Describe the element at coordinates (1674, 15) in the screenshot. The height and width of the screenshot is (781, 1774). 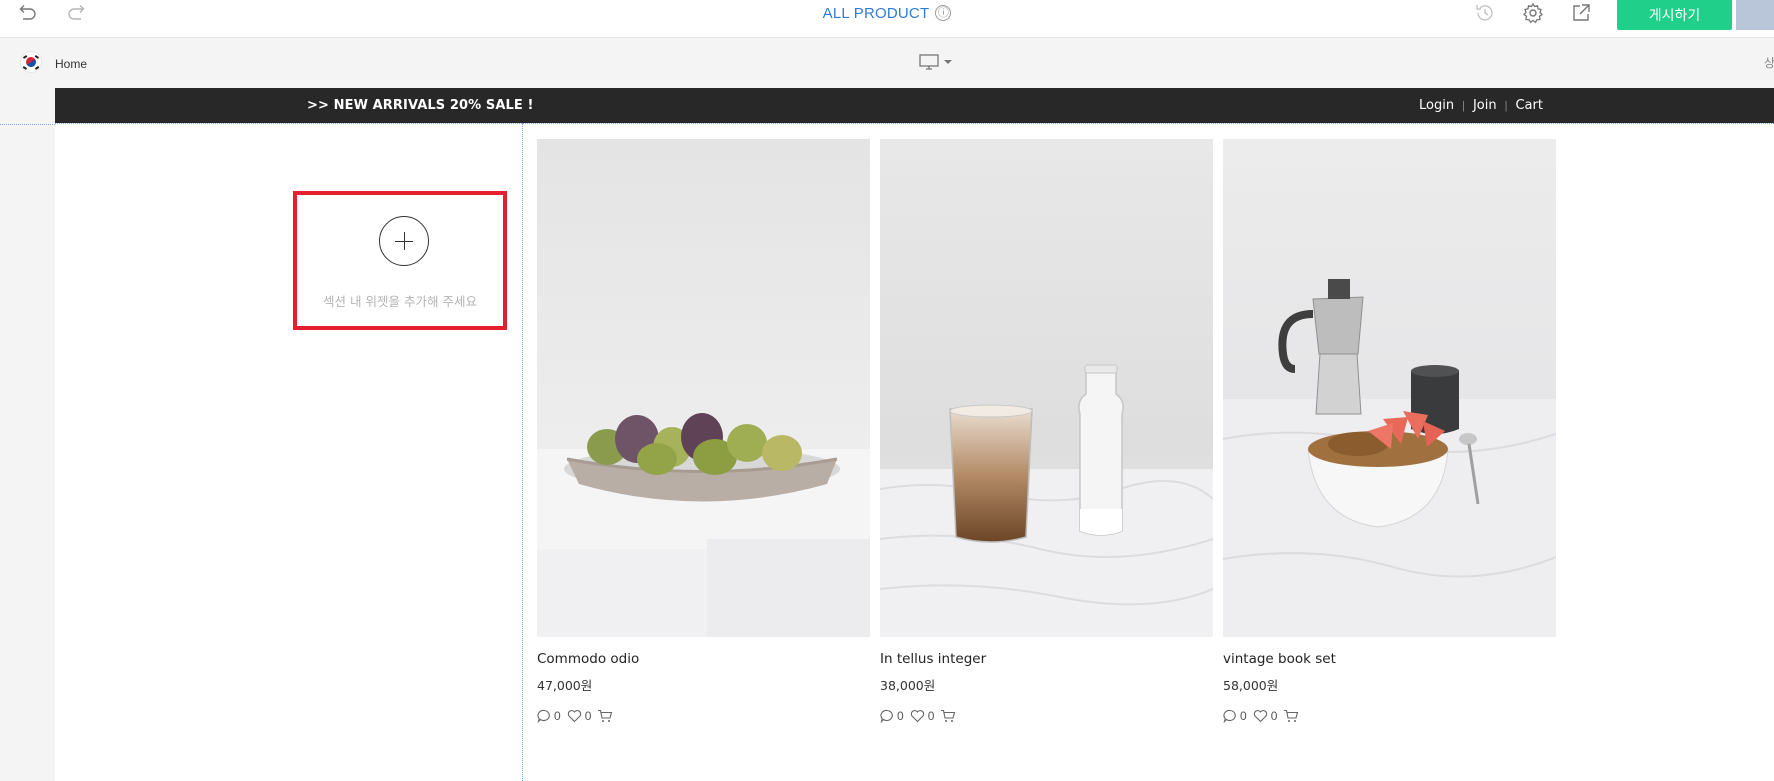
I see `publish-button: 게시하기` at that location.